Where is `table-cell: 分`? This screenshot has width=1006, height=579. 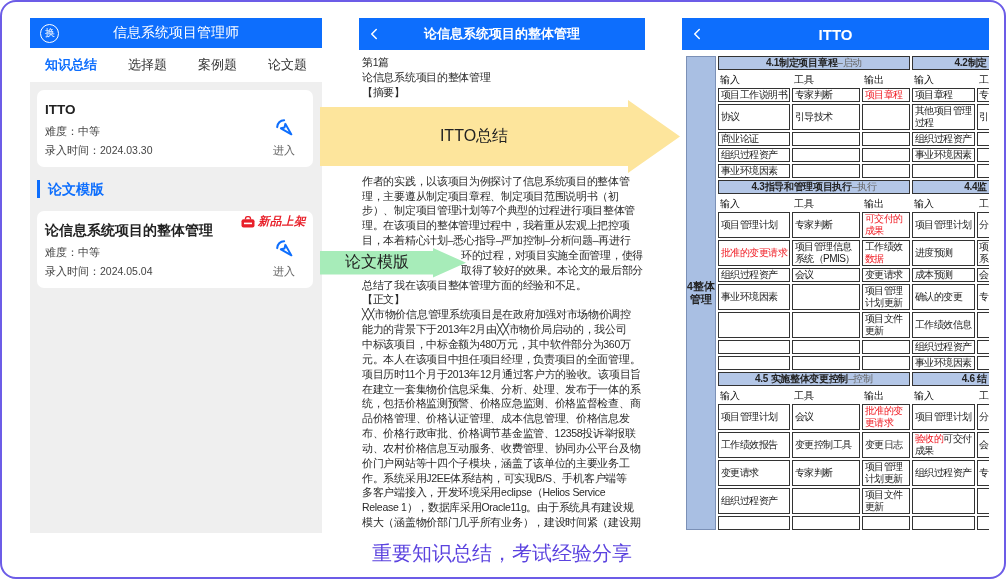 table-cell: 分 is located at coordinates (983, 225).